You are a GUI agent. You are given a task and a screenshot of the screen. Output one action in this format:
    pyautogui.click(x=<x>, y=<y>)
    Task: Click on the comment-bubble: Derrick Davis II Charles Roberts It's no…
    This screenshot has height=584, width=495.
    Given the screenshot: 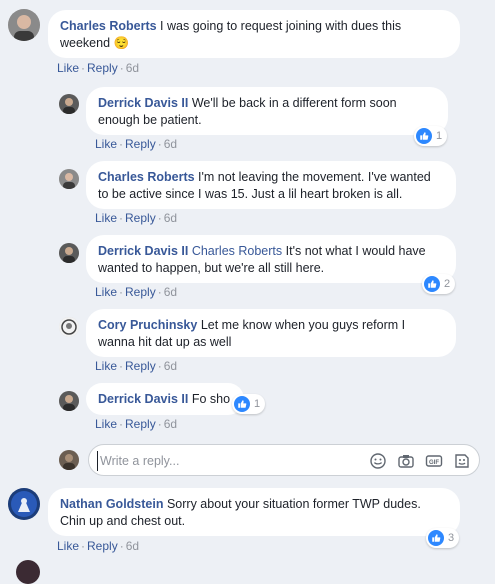 What is the action you would take?
    pyautogui.click(x=271, y=259)
    